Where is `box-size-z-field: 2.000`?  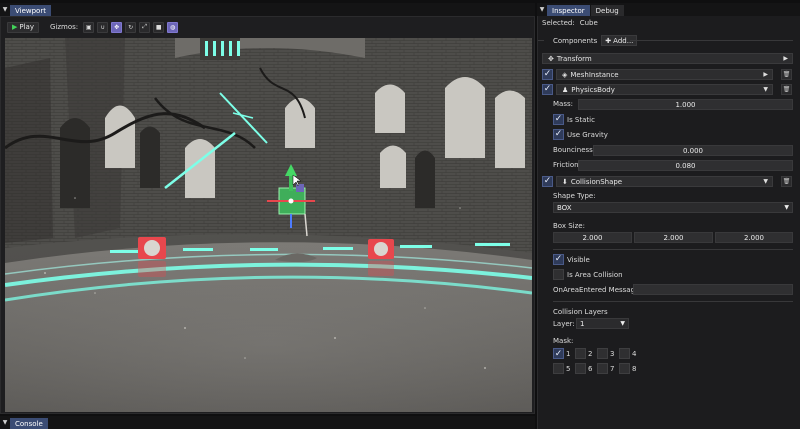 box-size-z-field: 2.000 is located at coordinates (754, 237).